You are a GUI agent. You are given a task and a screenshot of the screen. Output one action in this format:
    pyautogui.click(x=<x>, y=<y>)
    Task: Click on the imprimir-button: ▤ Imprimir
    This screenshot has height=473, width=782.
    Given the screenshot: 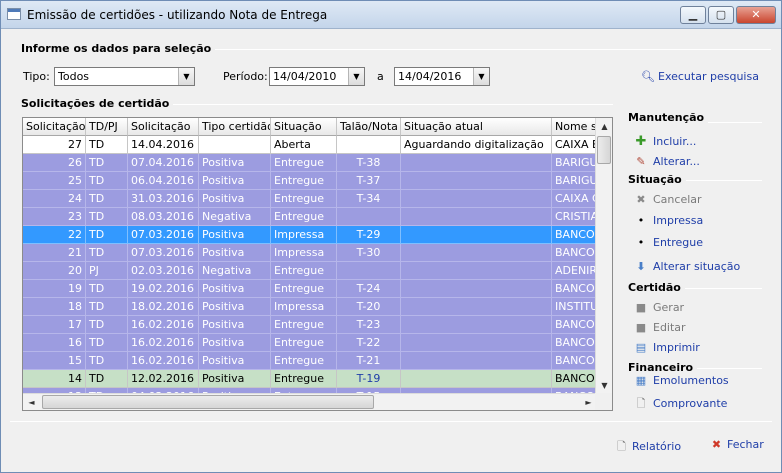 What is the action you would take?
    pyautogui.click(x=667, y=347)
    